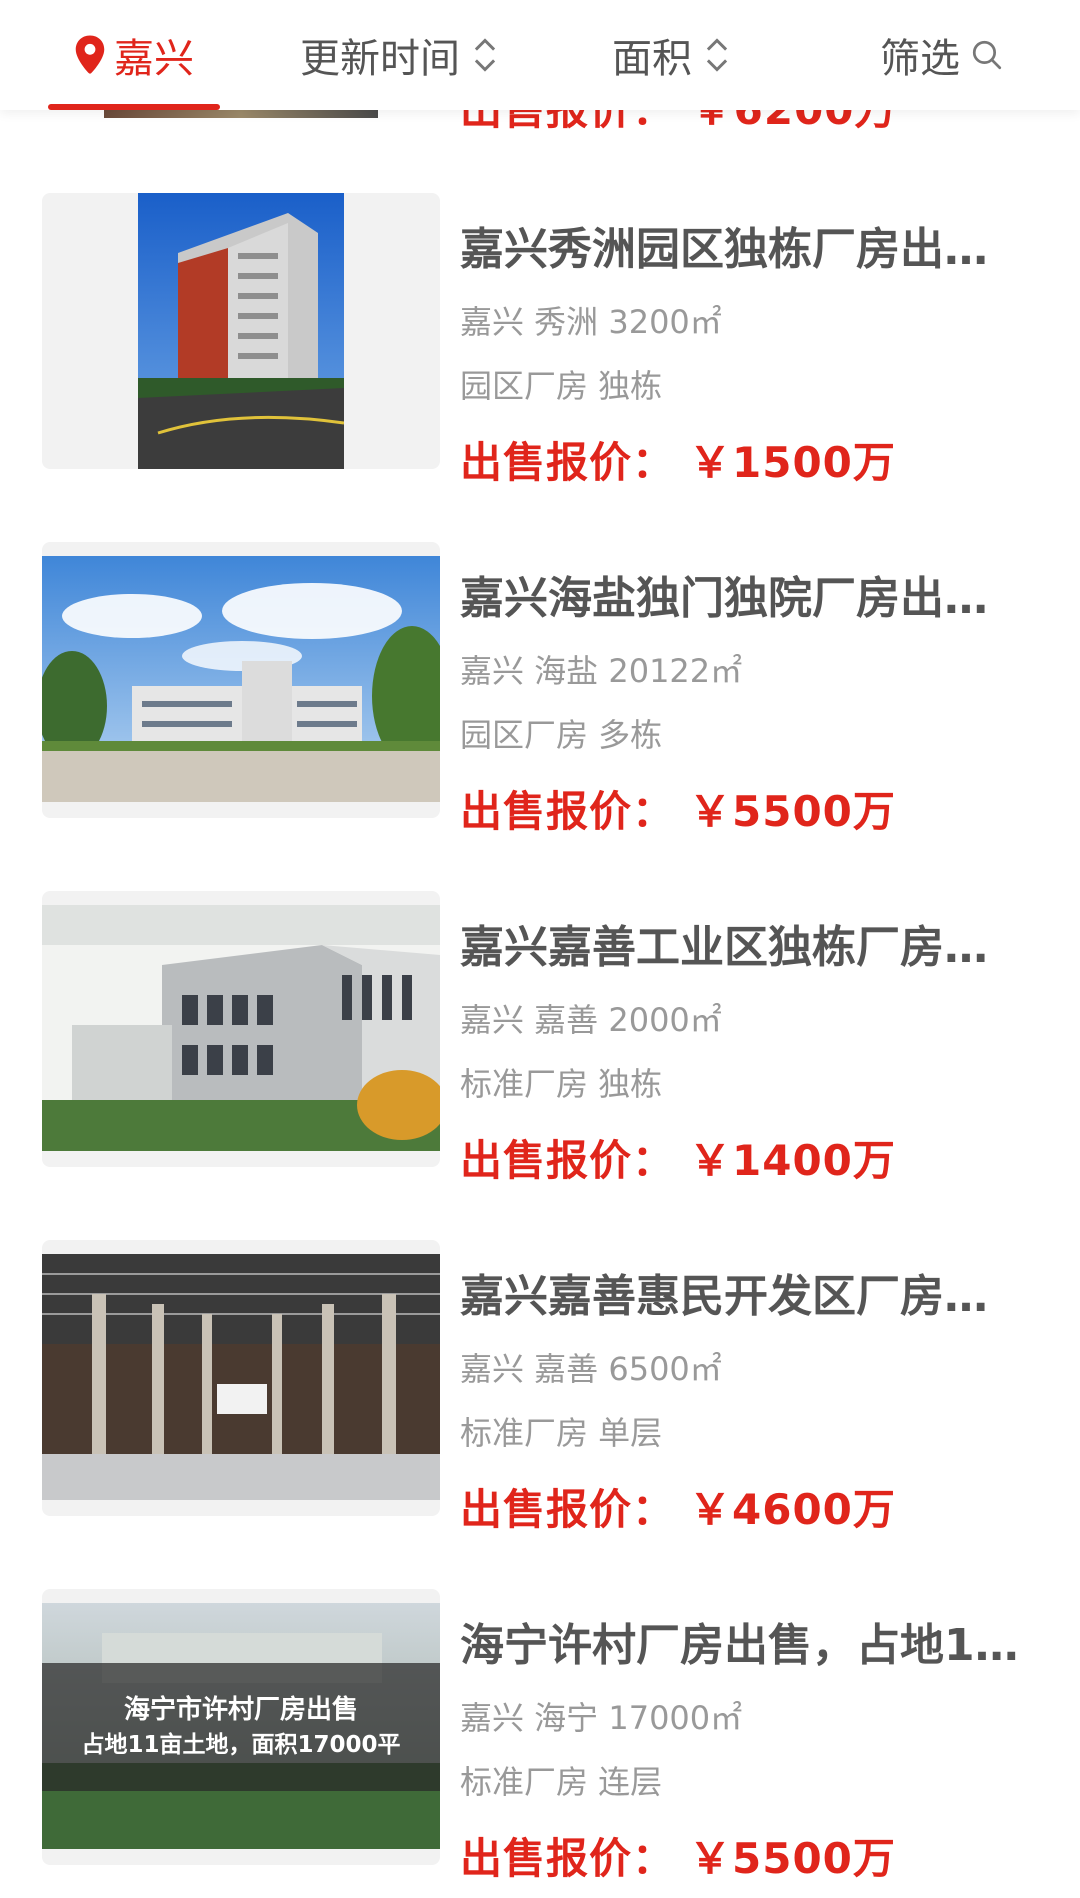 This screenshot has width=1080, height=1898. Describe the element at coordinates (134, 107) in the screenshot. I see `active-tab-indicator` at that location.